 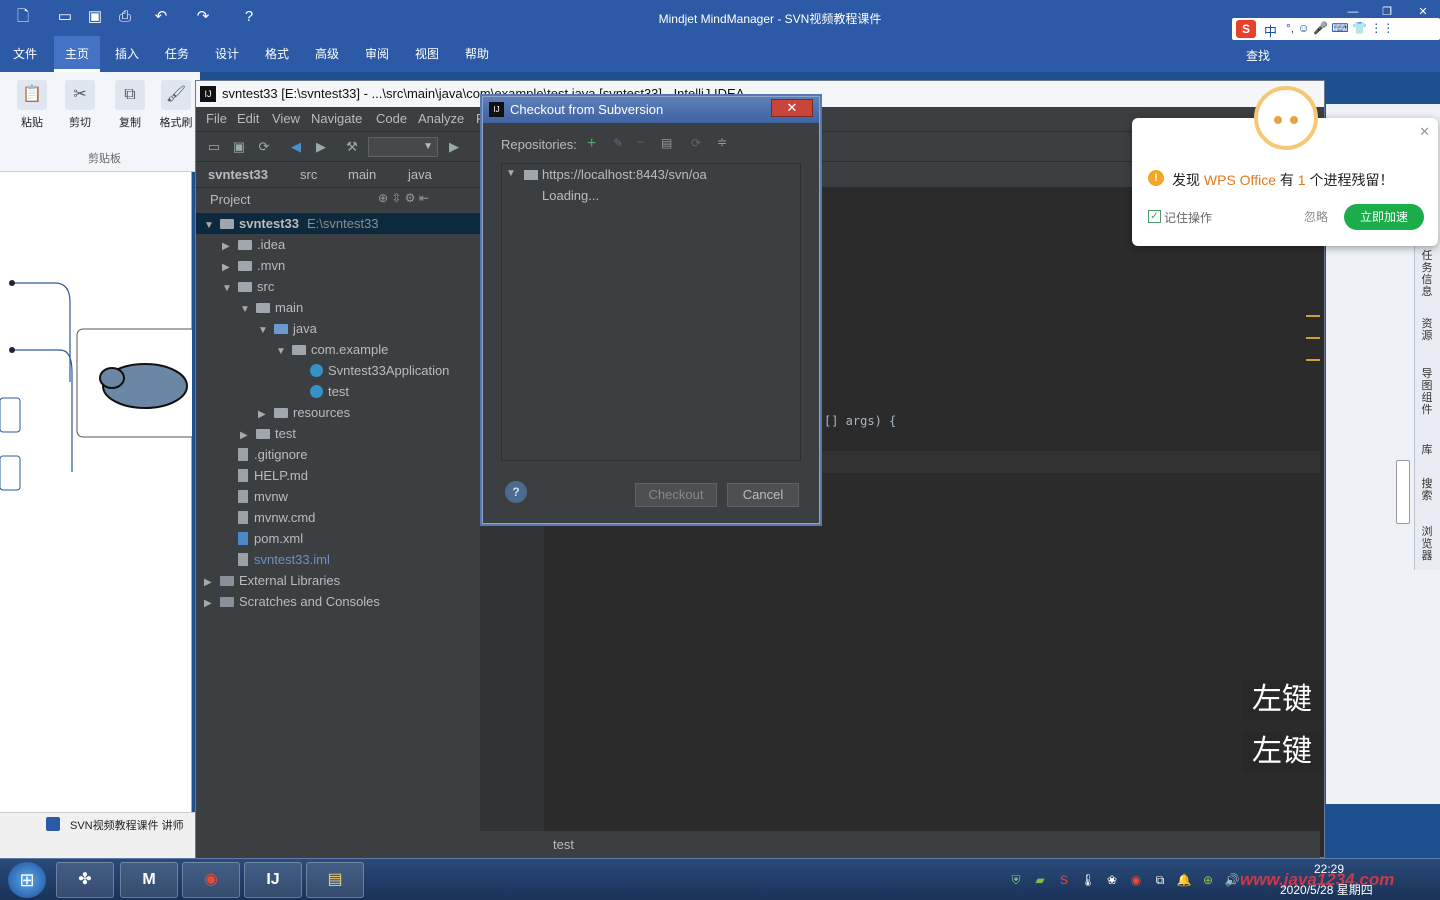 What do you see at coordinates (1316, 216) in the screenshot?
I see `ignore-link: 忽略` at bounding box center [1316, 216].